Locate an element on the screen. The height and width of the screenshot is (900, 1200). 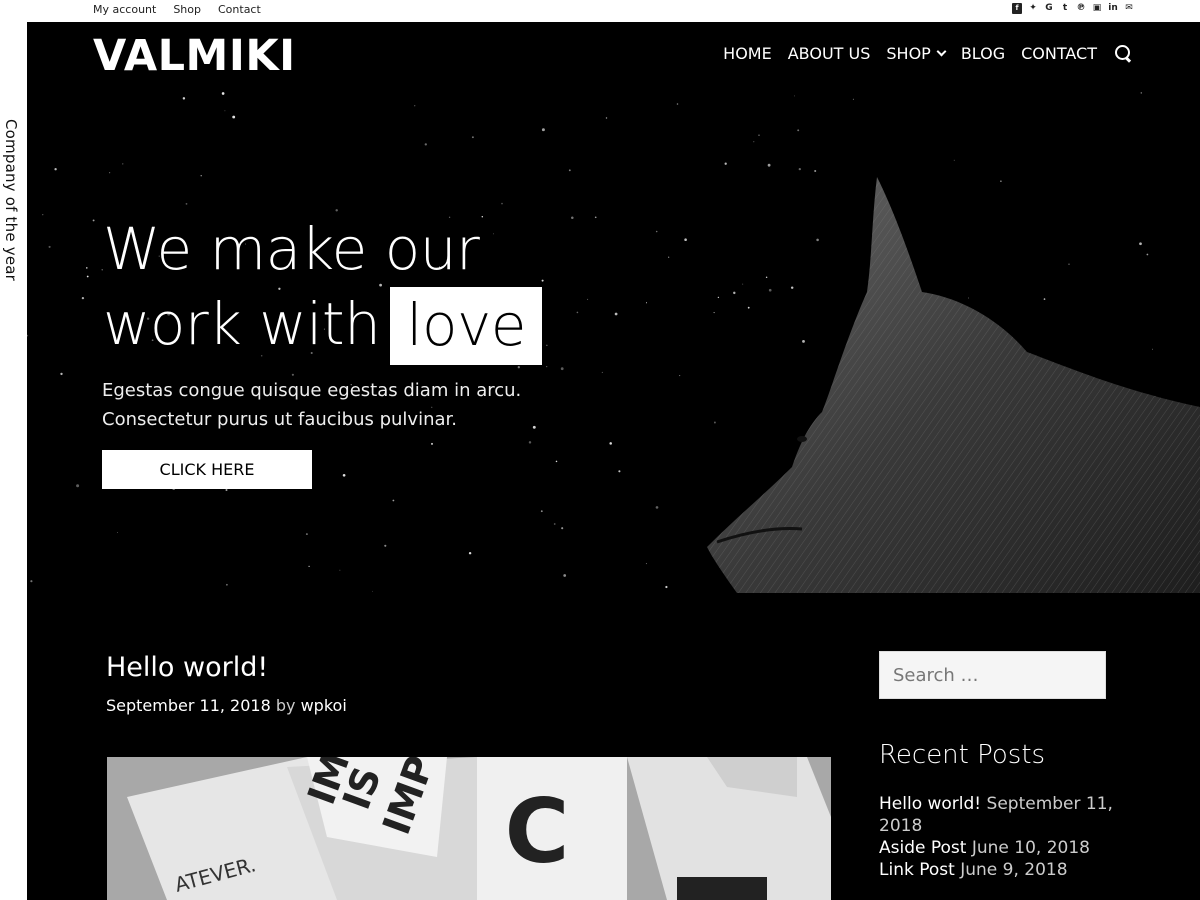
search-icon is located at coordinates (1123, 53).